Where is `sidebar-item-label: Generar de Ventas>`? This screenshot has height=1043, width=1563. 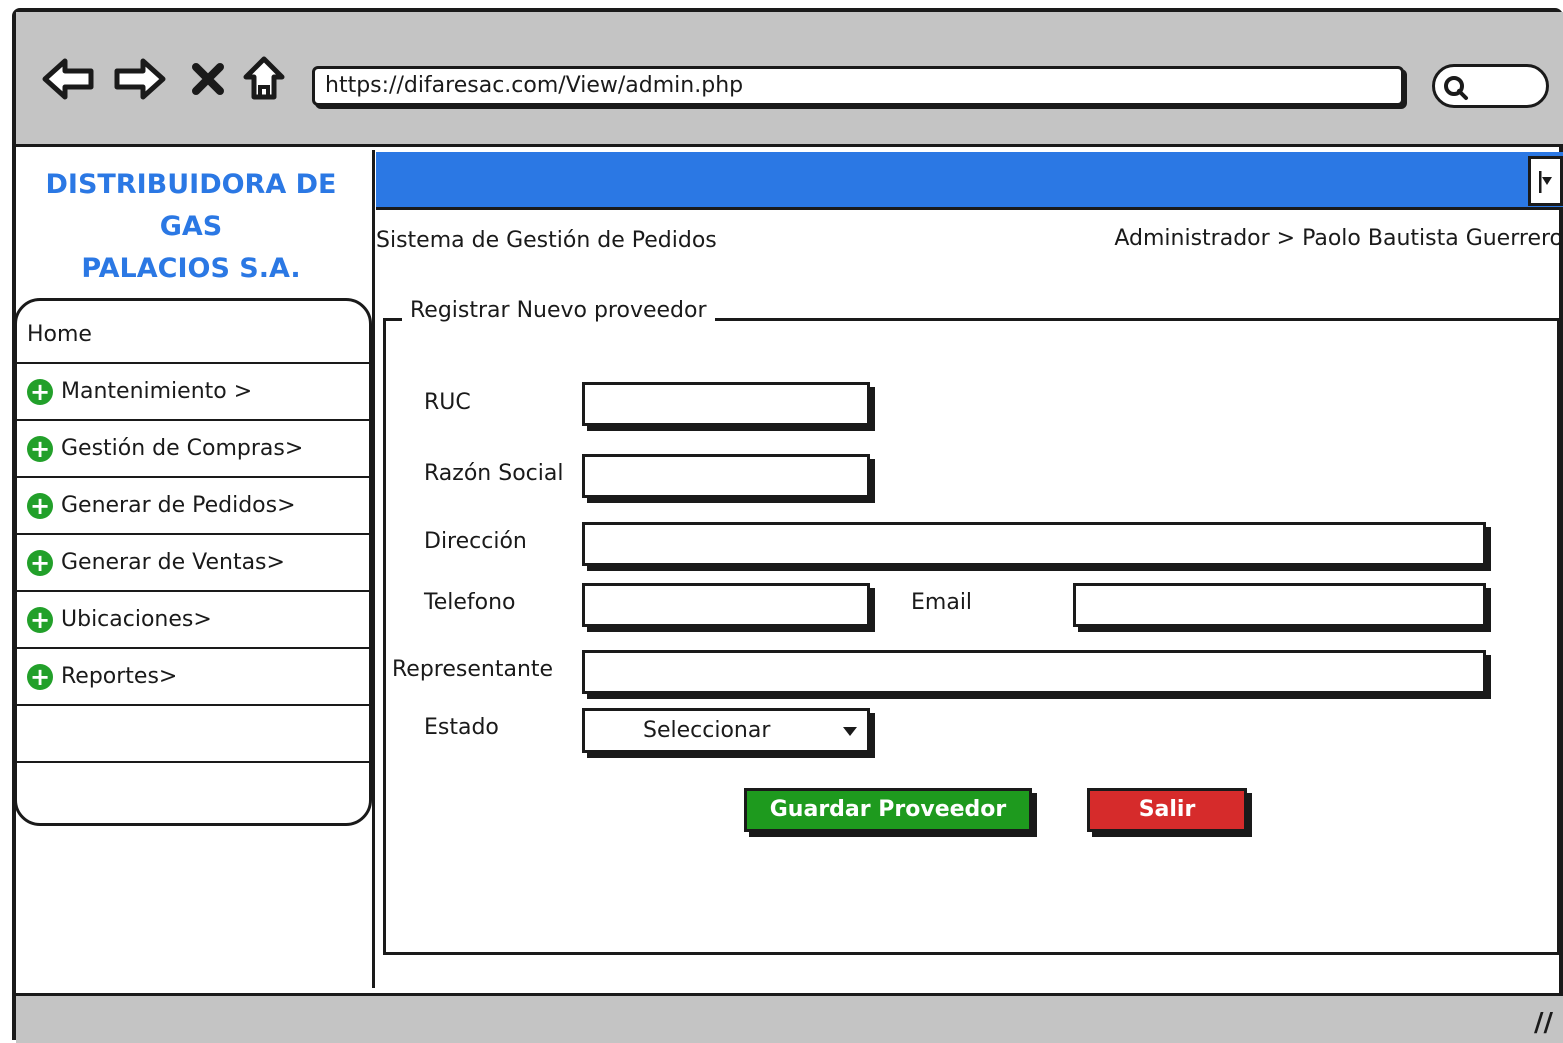
sidebar-item-label: Generar de Ventas> is located at coordinates (173, 562).